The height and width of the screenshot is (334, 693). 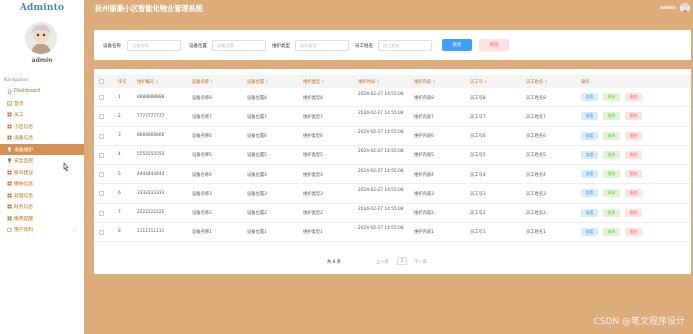 What do you see at coordinates (457, 45) in the screenshot?
I see `search-button: 搜索` at bounding box center [457, 45].